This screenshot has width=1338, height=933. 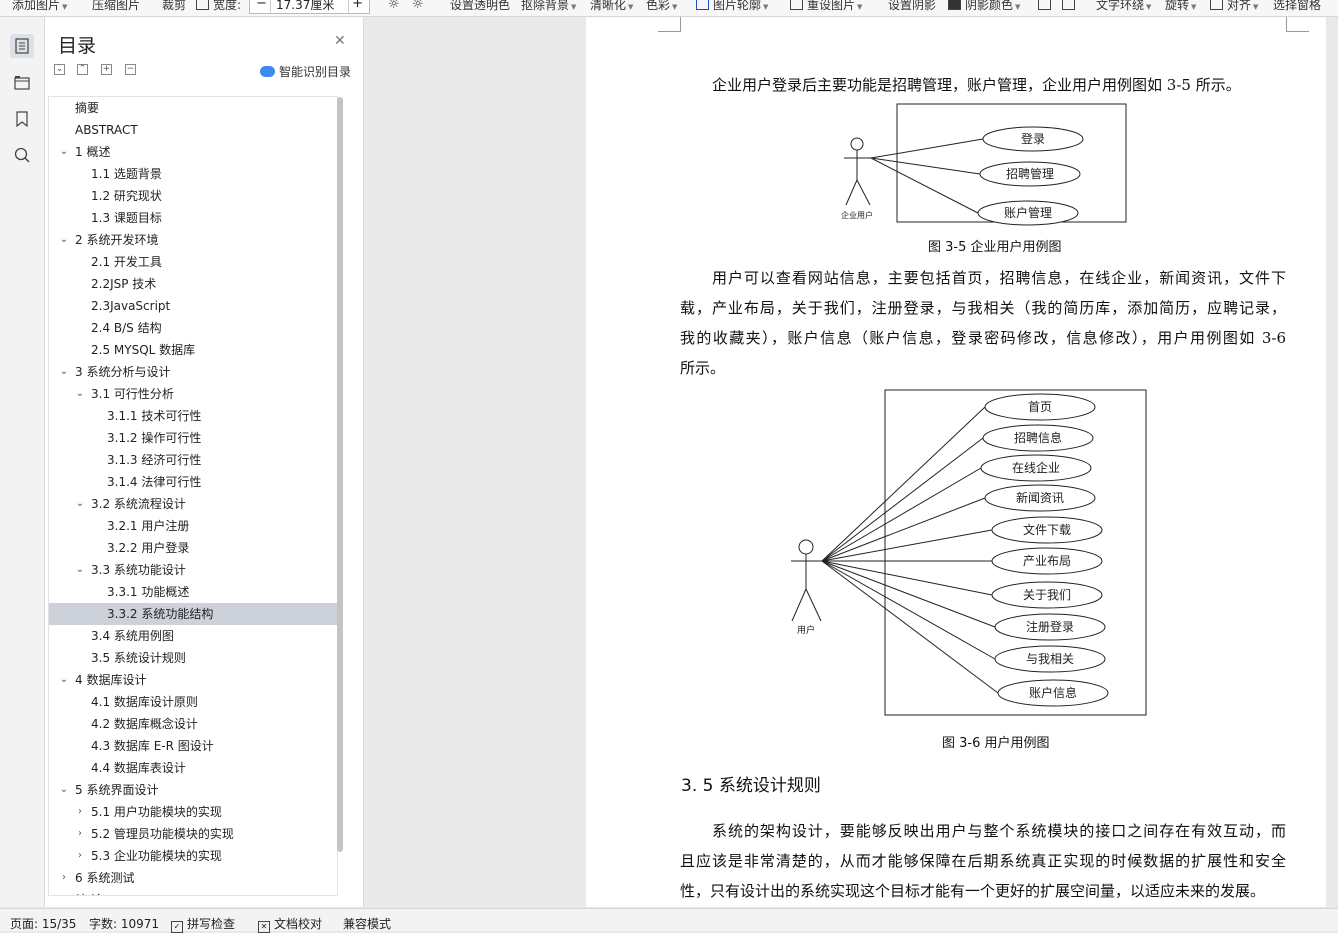 What do you see at coordinates (1234, 7) in the screenshot?
I see `align-button: 对齐 ▼` at bounding box center [1234, 7].